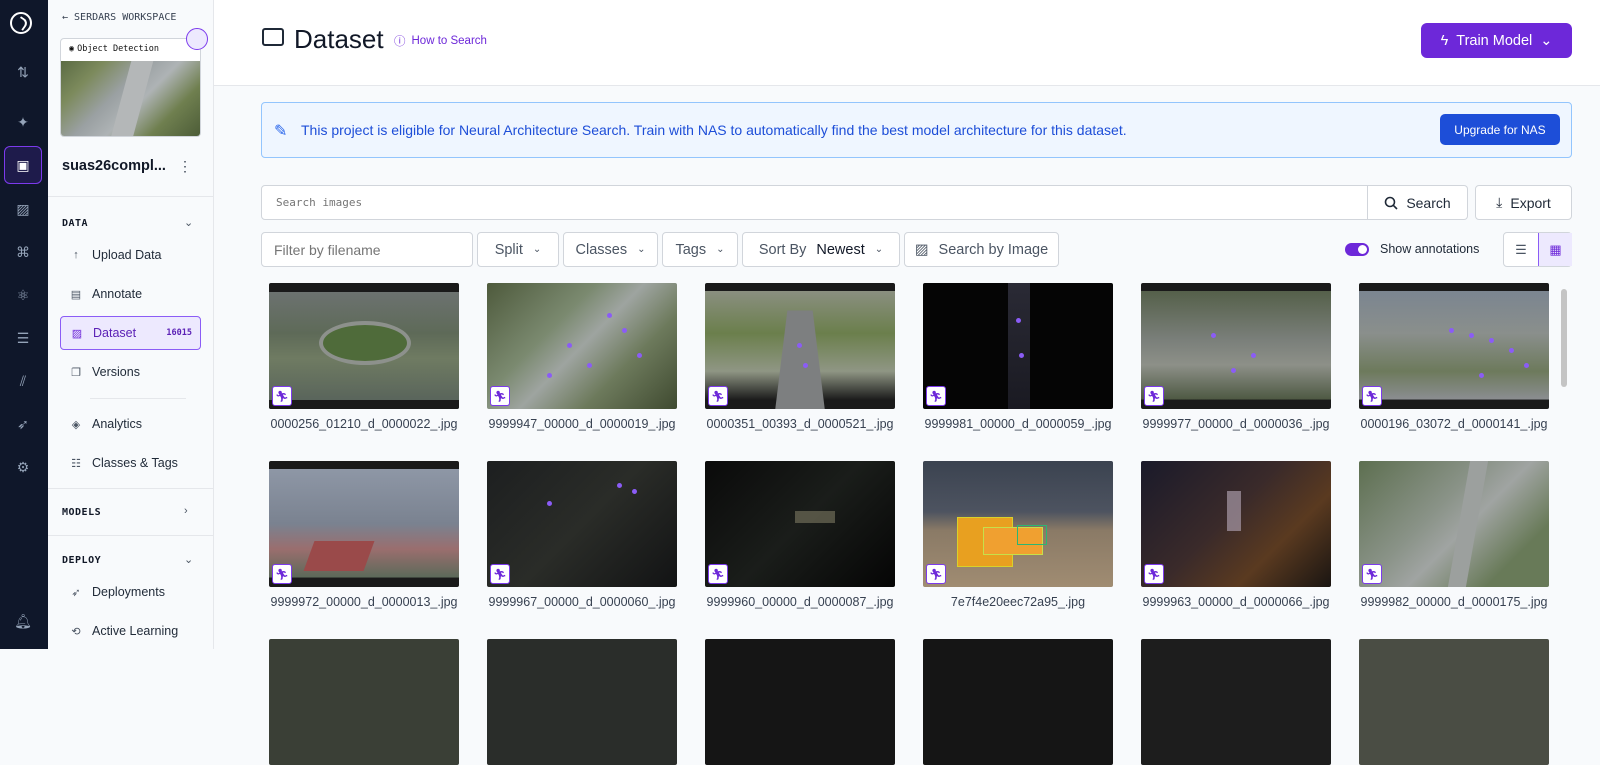 Image resolution: width=1600 pixels, height=765 pixels. What do you see at coordinates (119, 17) in the screenshot?
I see `back-to-workspace-link: ← SERDARS WORKSPACE` at bounding box center [119, 17].